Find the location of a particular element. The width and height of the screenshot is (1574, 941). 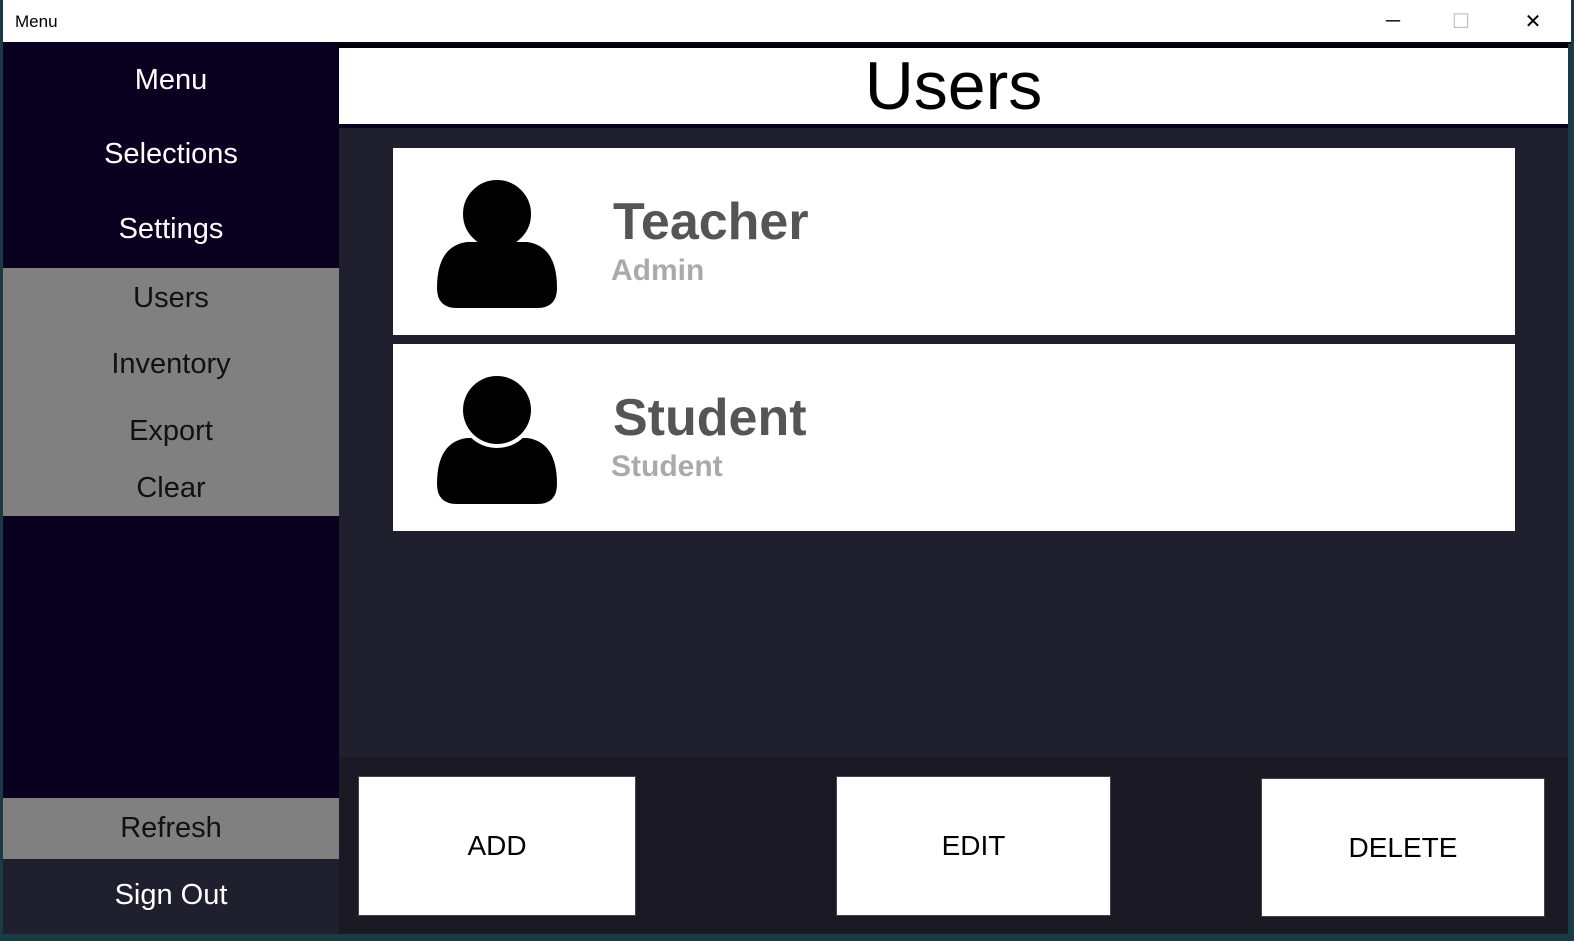

minimize-button: ─ is located at coordinates (1393, 21).